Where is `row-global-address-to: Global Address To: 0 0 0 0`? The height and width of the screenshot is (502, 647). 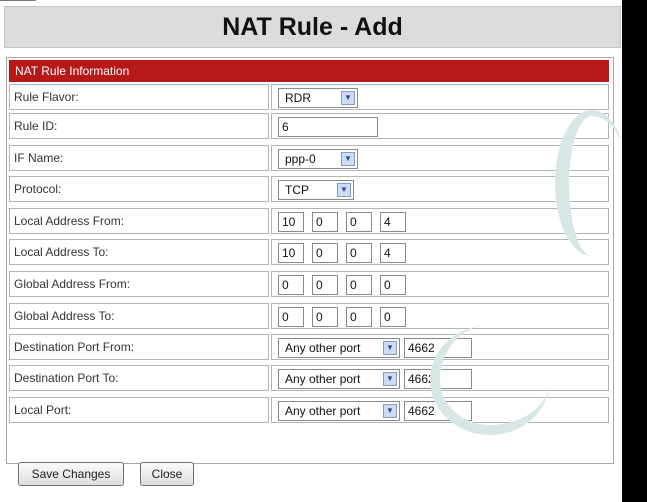
row-global-address-to: Global Address To: 0 0 0 0 is located at coordinates (309, 317).